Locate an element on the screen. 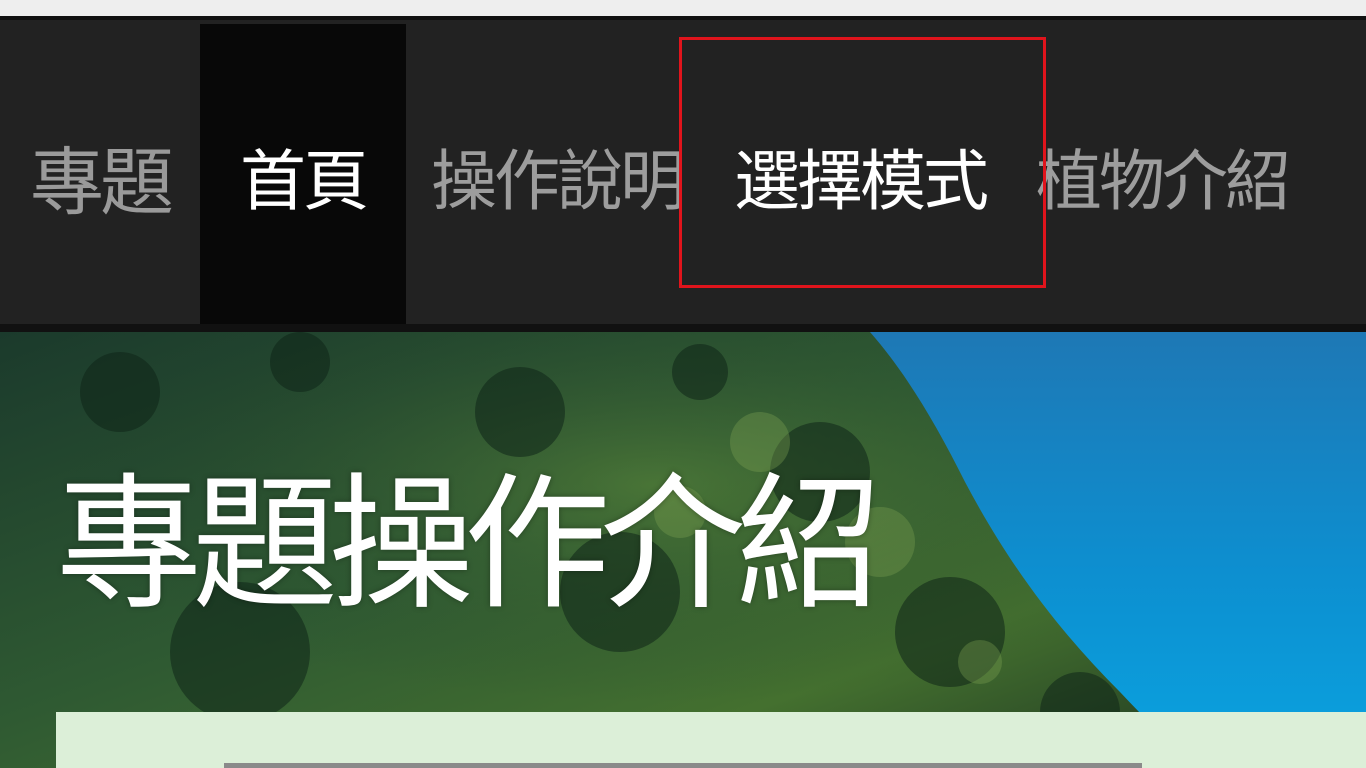  content-panel is located at coordinates (711, 740).